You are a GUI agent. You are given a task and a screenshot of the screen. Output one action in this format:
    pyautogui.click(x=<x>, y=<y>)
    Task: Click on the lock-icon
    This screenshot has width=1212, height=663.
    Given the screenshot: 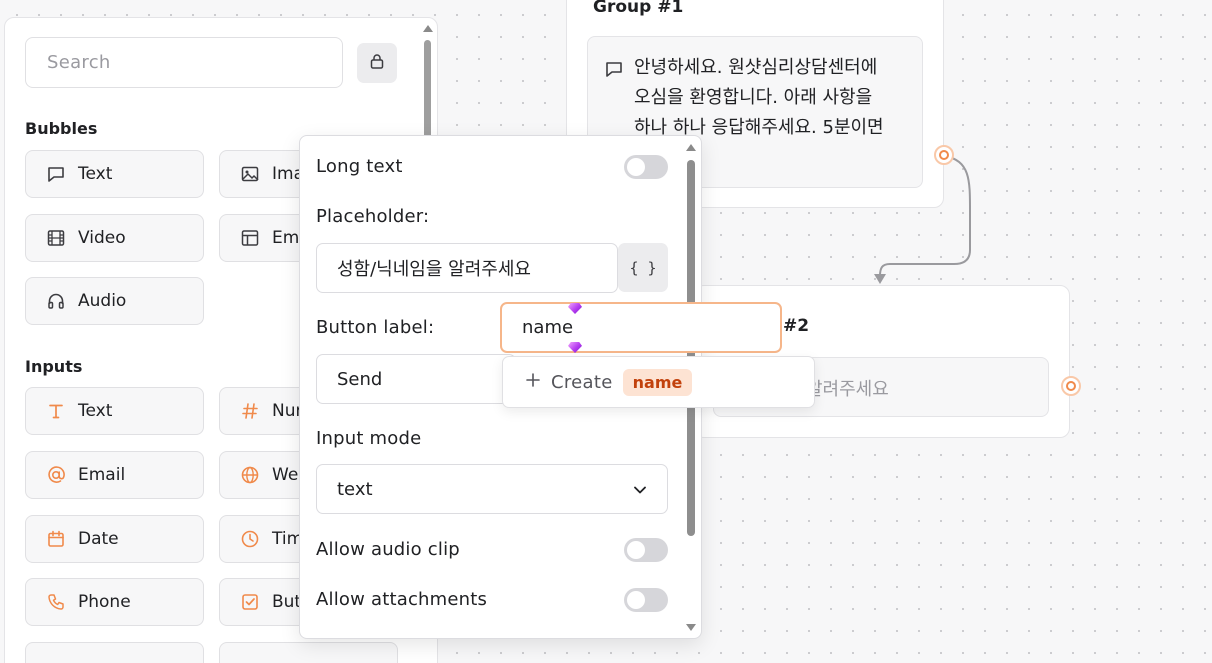 What is the action you would take?
    pyautogui.click(x=377, y=63)
    